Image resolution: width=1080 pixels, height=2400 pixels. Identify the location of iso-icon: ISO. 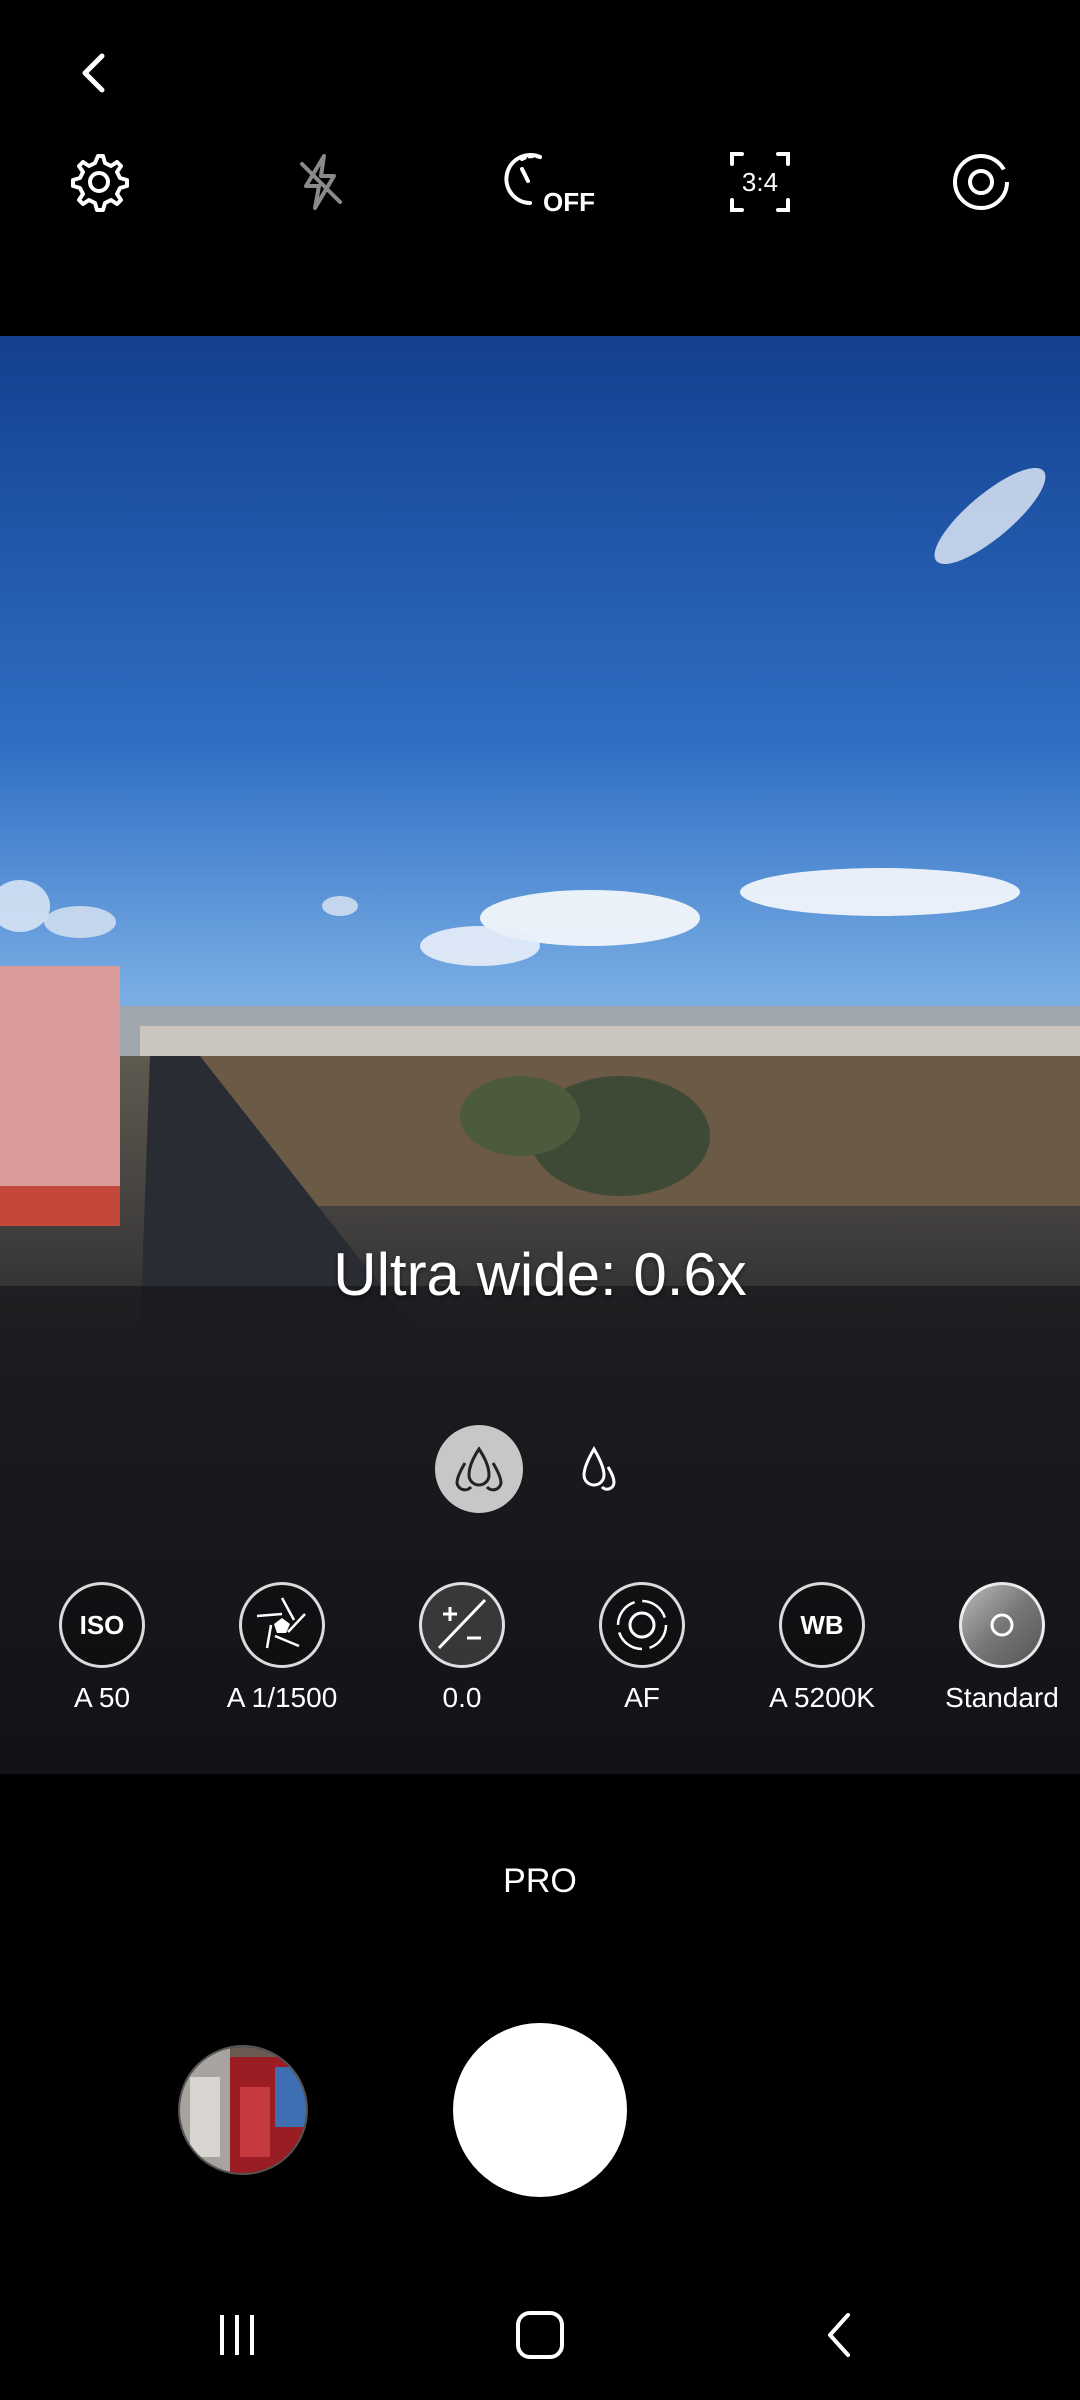
(102, 1625).